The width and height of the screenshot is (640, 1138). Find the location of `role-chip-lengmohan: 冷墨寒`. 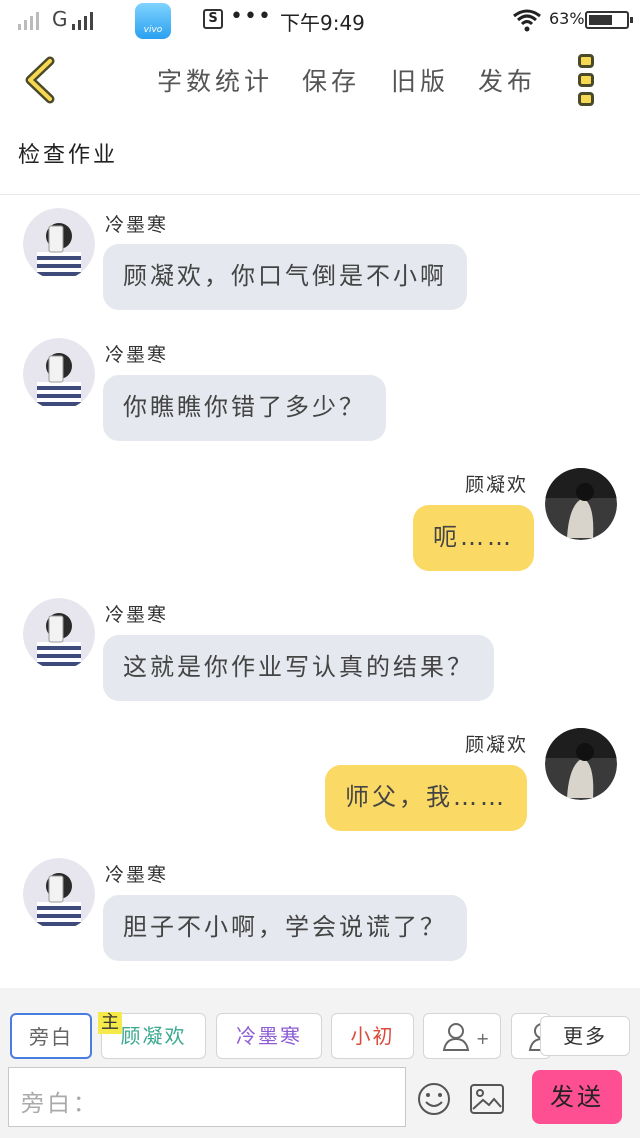

role-chip-lengmohan: 冷墨寒 is located at coordinates (269, 1036).